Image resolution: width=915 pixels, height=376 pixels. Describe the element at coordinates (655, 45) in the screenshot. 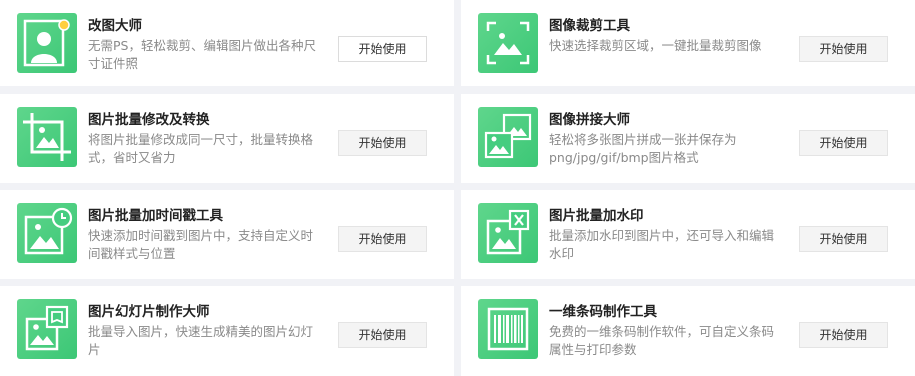

I see `tool-description: 快速选择裁剪区域，一键批量裁剪图像` at that location.